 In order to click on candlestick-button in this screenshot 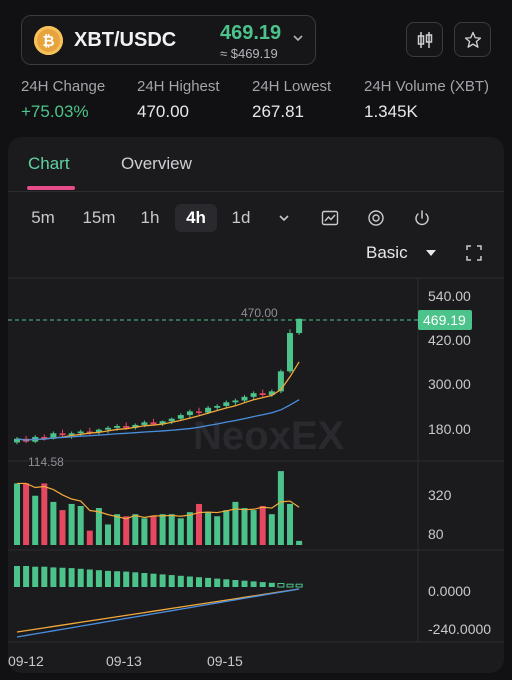, I will do `click(424, 39)`.